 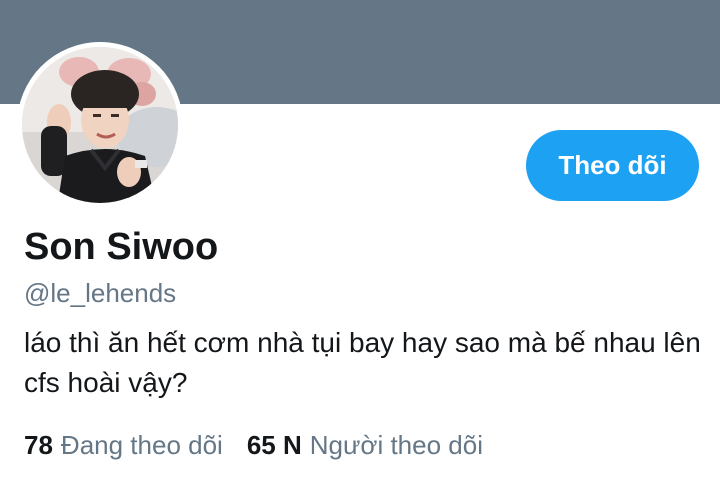 I want to click on profile-stats: 78 Đang theo dõi 65 N Người theo dõi, so click(x=253, y=445).